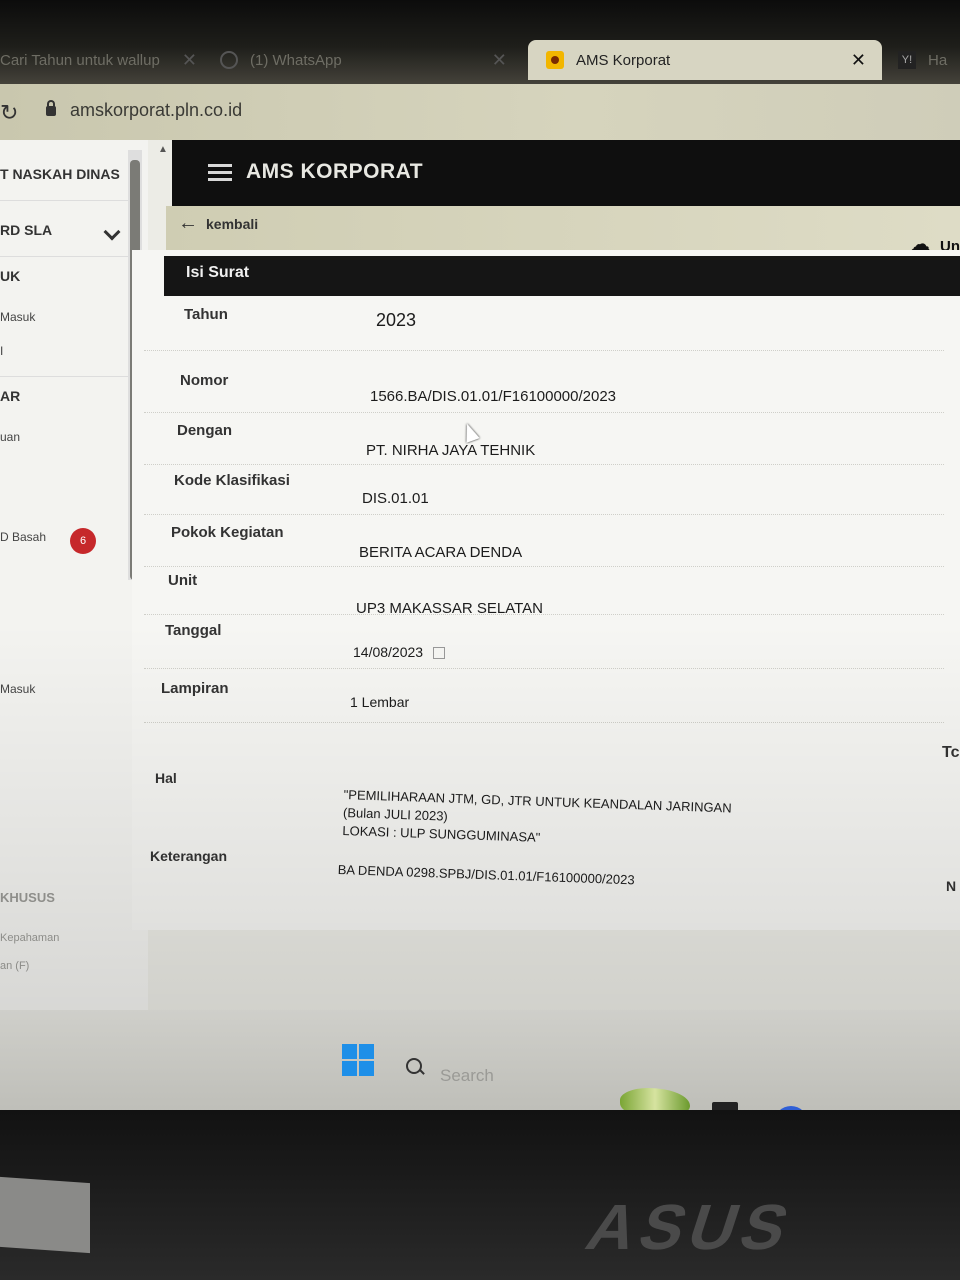 This screenshot has height=1280, width=960. Describe the element at coordinates (296, 60) in the screenshot. I see `tab-label: (1) WhatsApp` at that location.